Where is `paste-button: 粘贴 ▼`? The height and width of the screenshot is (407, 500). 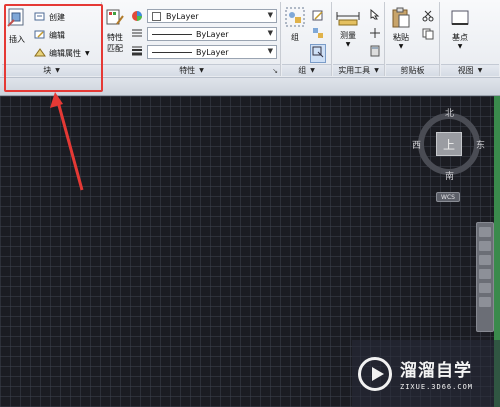 paste-button: 粘贴 ▼ is located at coordinates (401, 28).